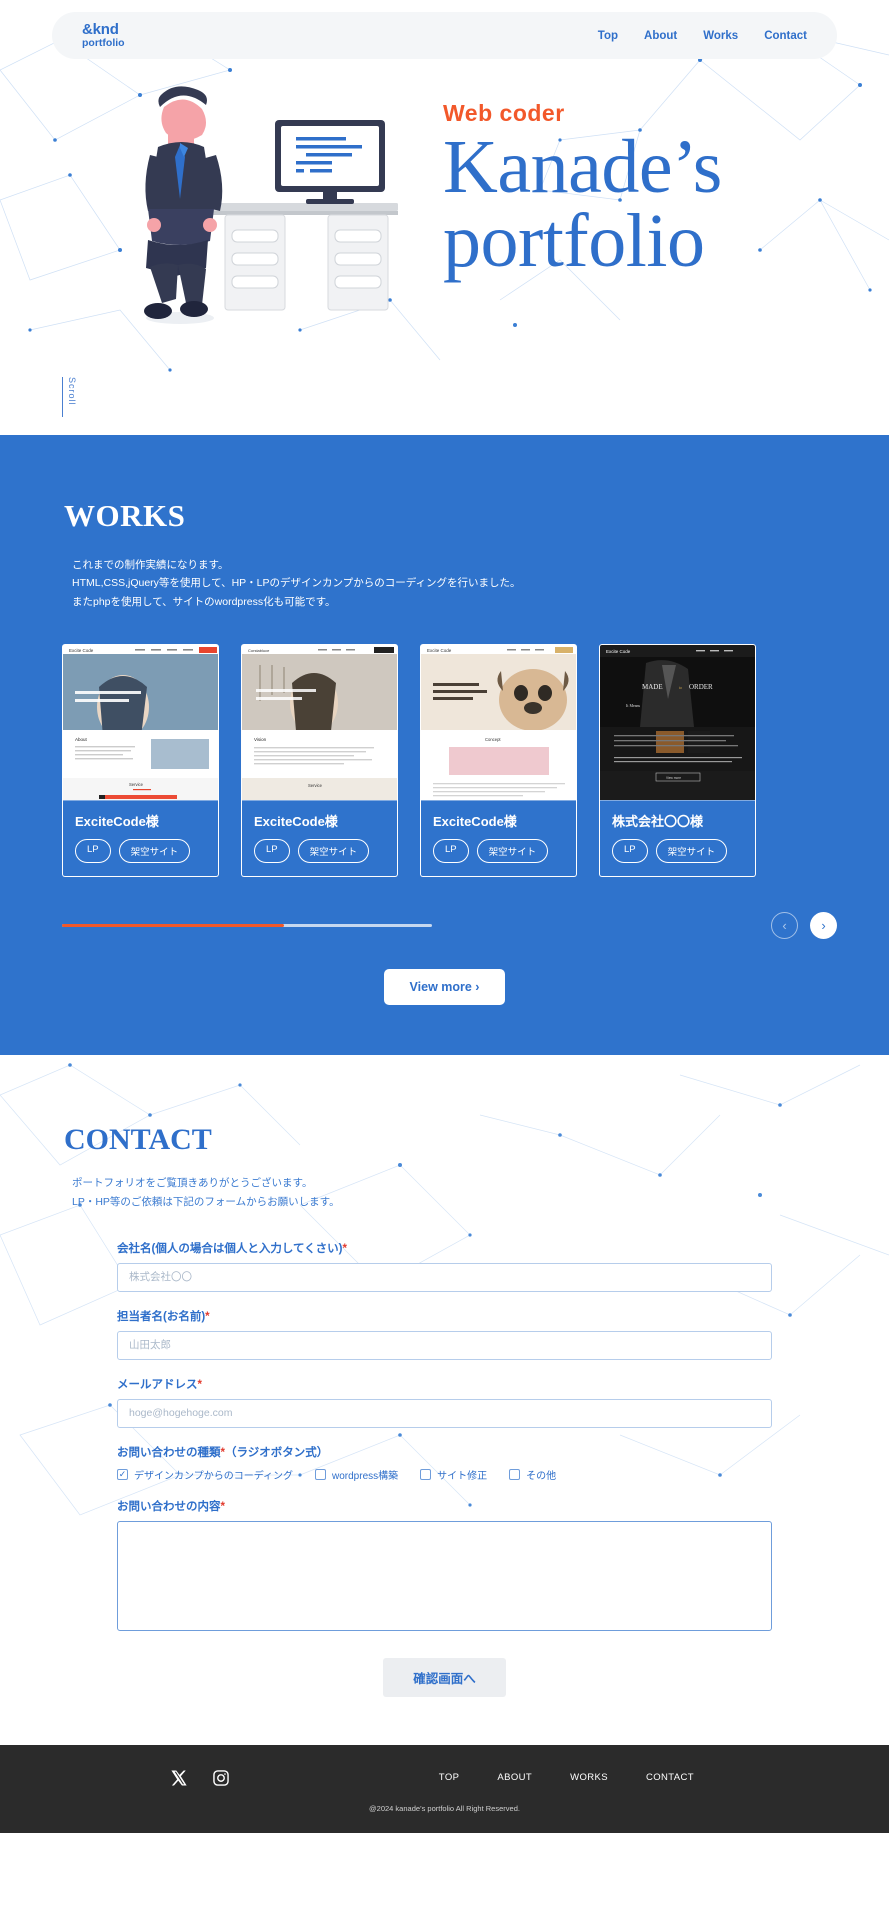 The height and width of the screenshot is (1920, 889). What do you see at coordinates (444, 1452) in the screenshot?
I see `inquiry-type-label: お問い合わせの種類*（ラジオボタン式）` at bounding box center [444, 1452].